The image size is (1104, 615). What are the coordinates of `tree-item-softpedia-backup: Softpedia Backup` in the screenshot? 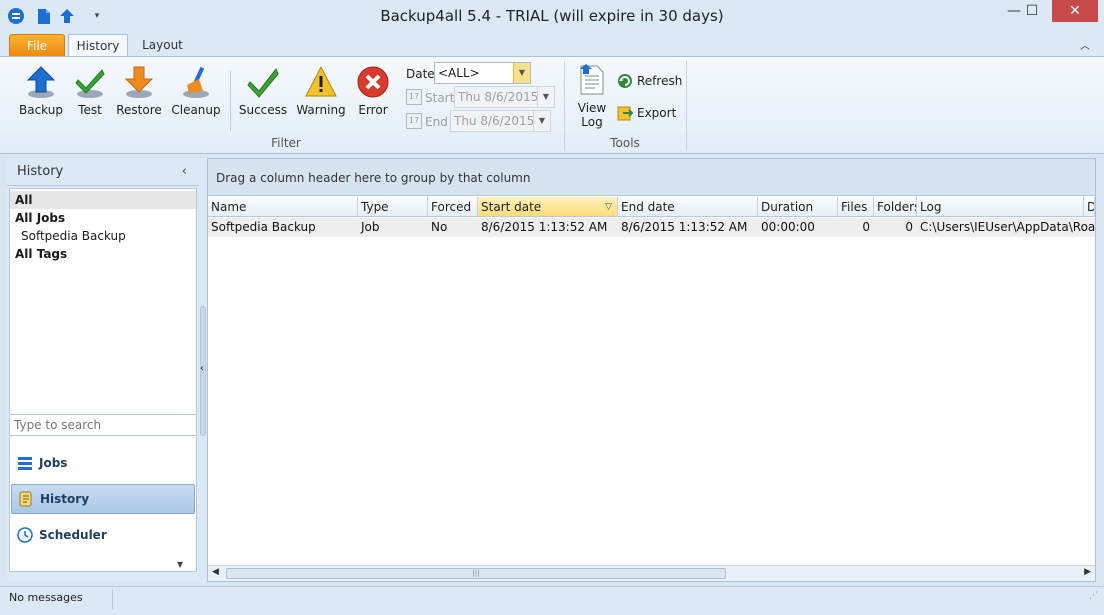 It's located at (103, 236).